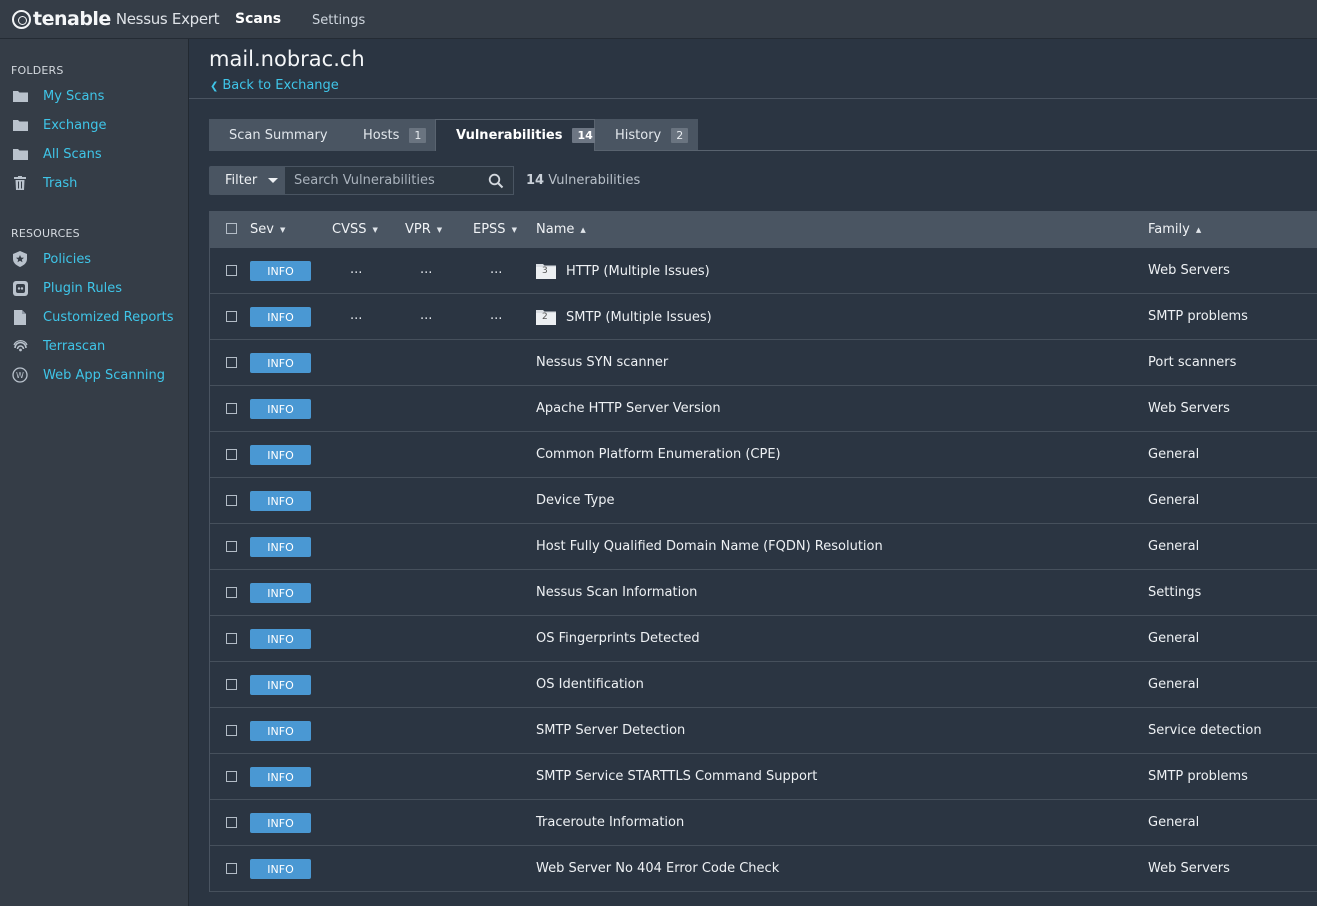 The height and width of the screenshot is (906, 1317). What do you see at coordinates (575, 500) in the screenshot?
I see `vulnerability-name: Device Type` at bounding box center [575, 500].